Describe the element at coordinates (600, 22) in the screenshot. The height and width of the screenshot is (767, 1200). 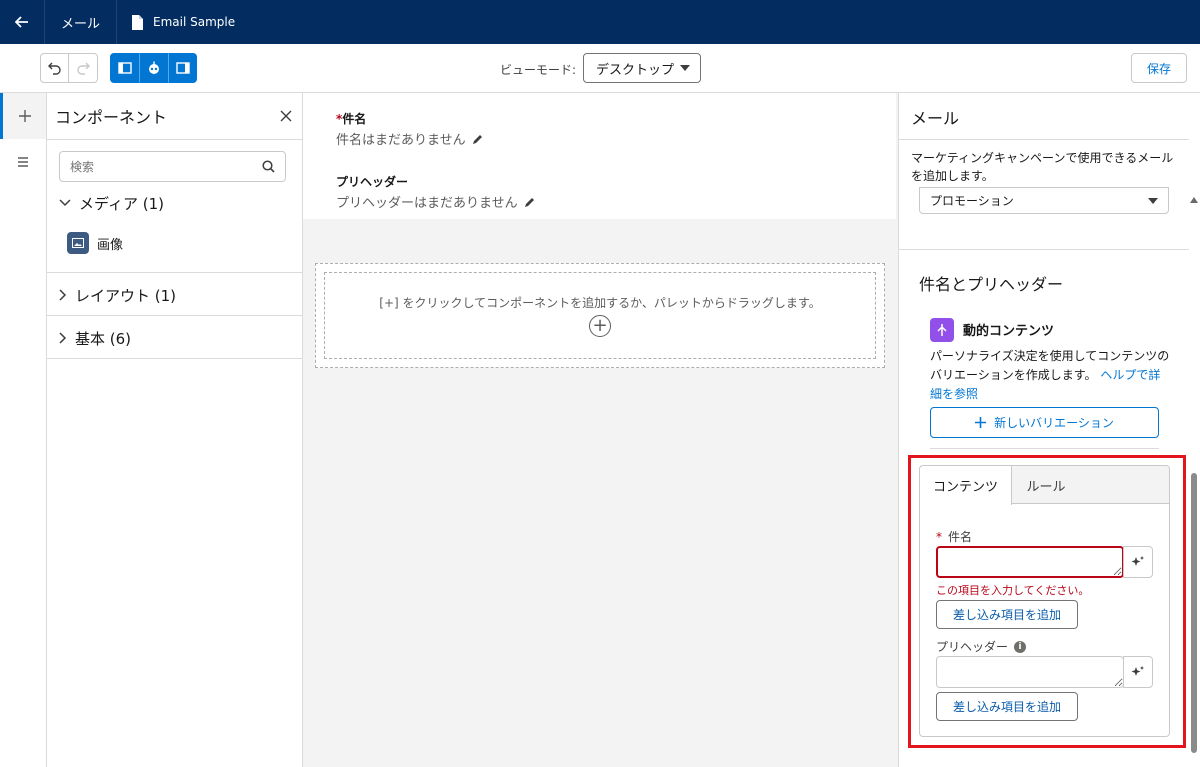
I see `global-header: メール Email Sample` at that location.